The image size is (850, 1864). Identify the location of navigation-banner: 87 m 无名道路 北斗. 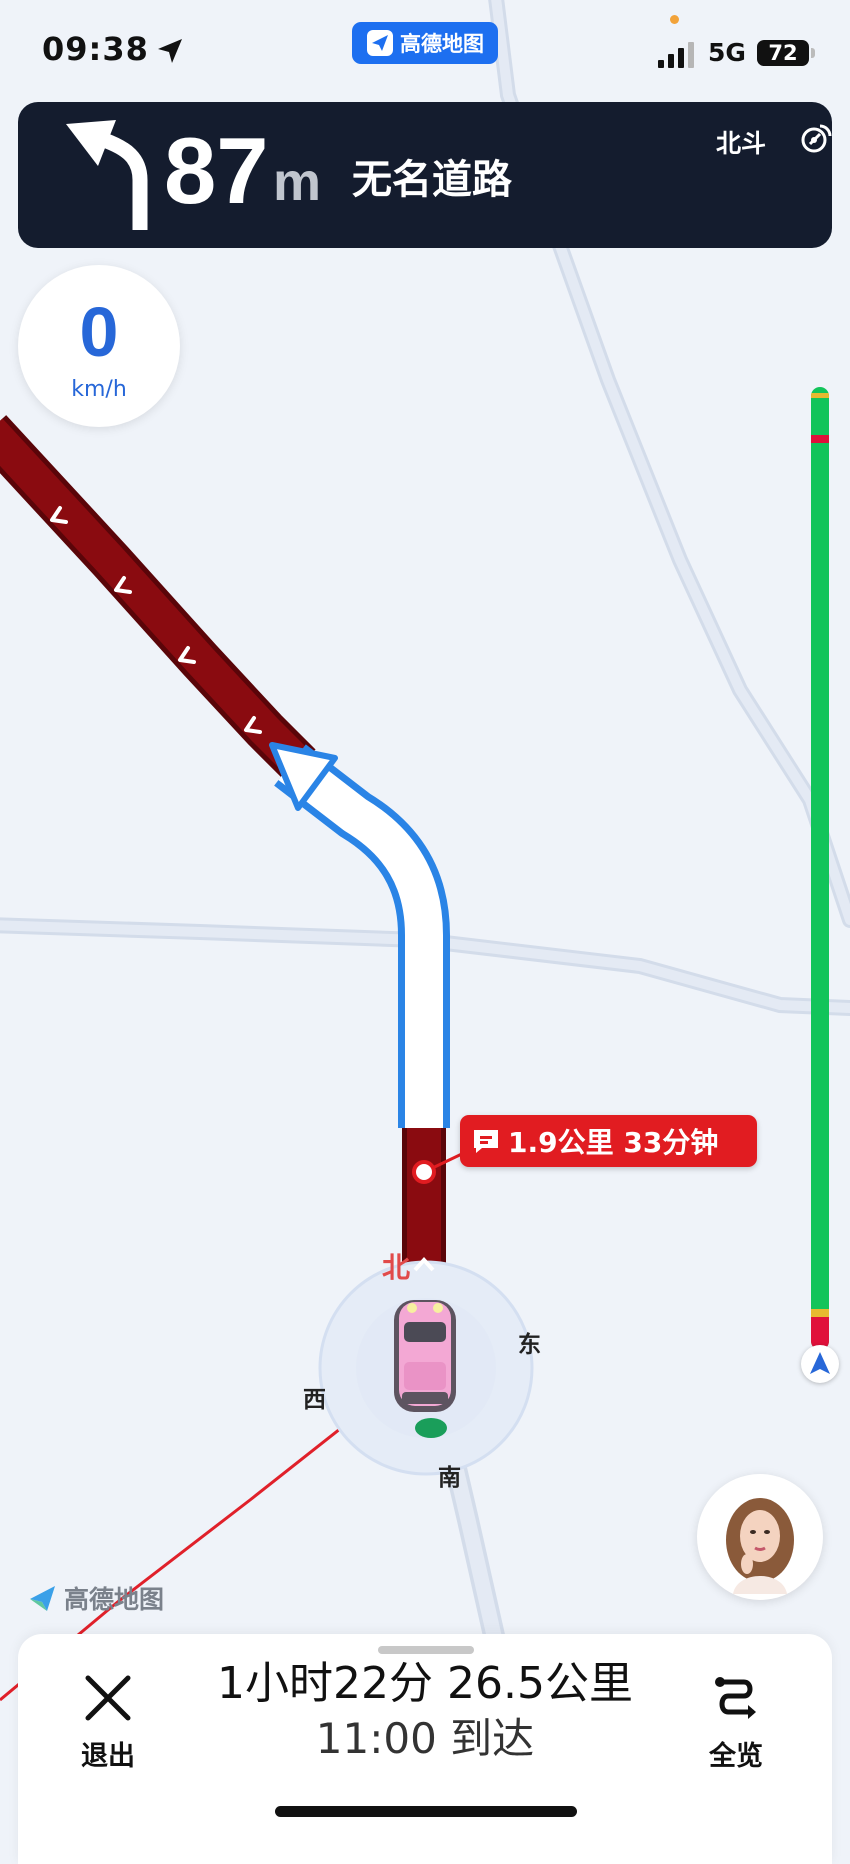
(425, 175).